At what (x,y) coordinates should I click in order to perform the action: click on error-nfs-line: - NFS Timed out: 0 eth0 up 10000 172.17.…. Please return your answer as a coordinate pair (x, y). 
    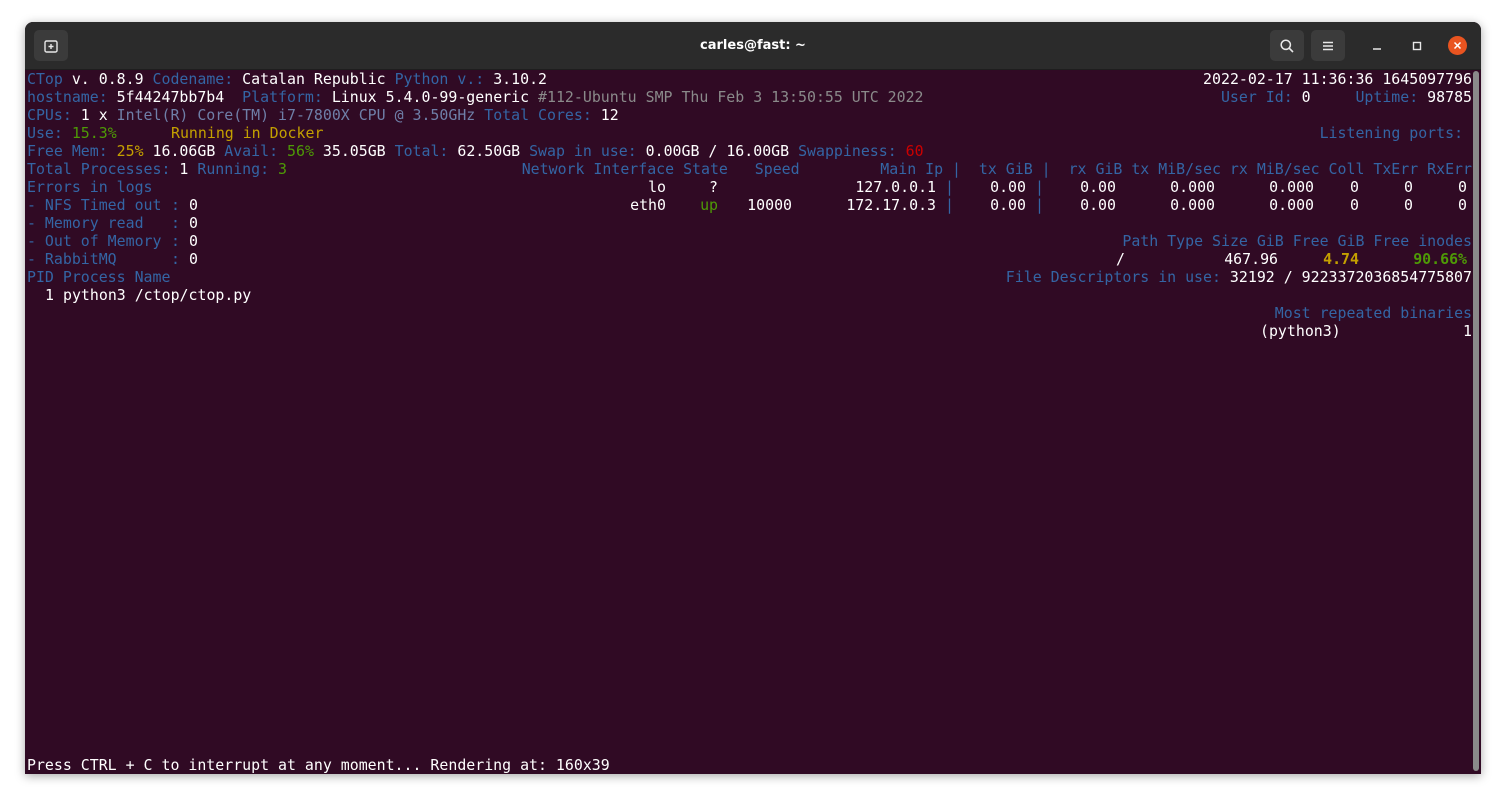
    Looking at the image, I should click on (747, 205).